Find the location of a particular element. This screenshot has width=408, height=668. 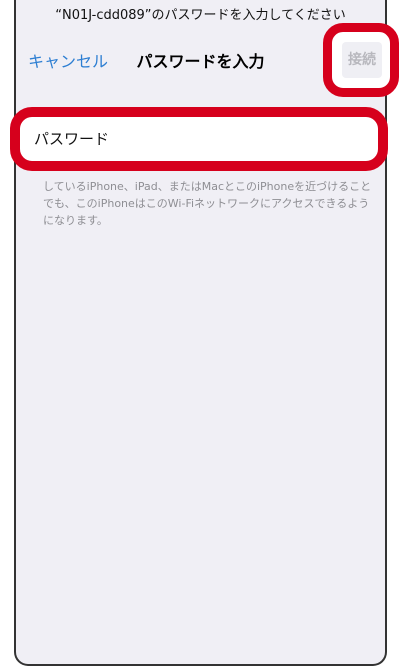

network-prompt: “N01J-cdd089”のパスワードを入力してください is located at coordinates (200, 15).